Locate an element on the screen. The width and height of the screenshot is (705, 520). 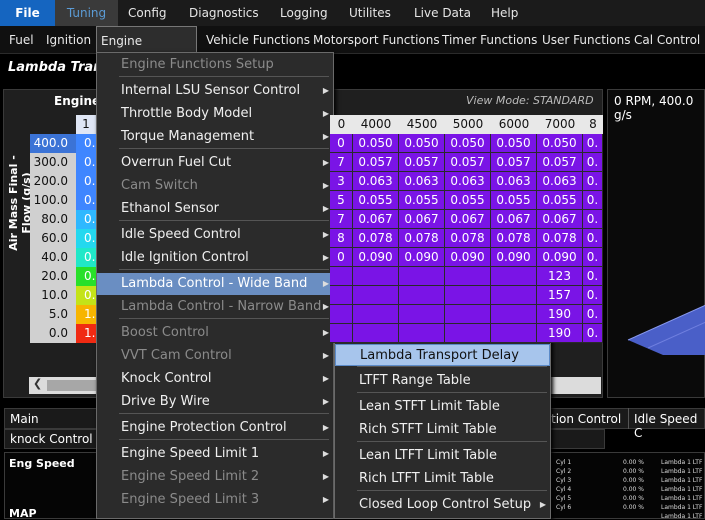
config-menu: Config is located at coordinates (147, 13).